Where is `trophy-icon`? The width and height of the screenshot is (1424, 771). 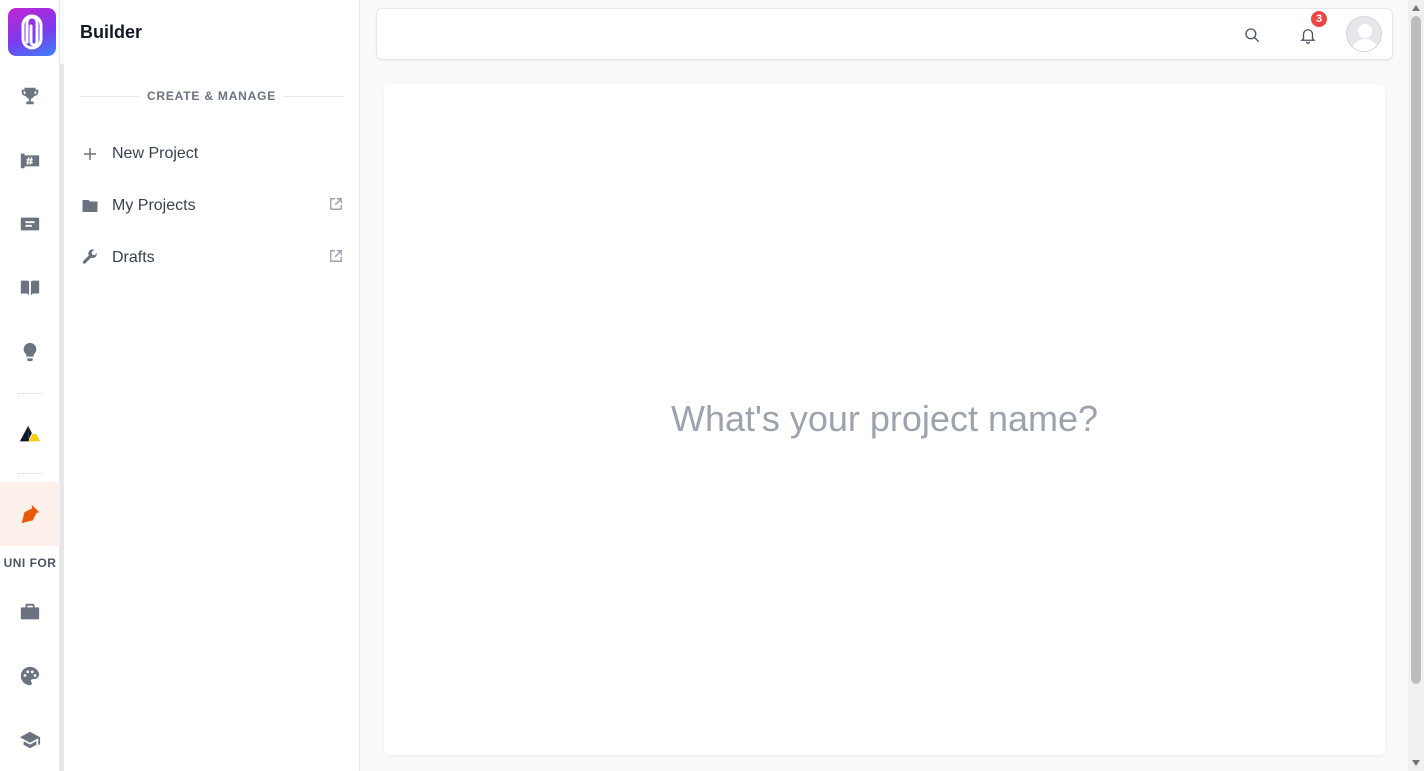
trophy-icon is located at coordinates (30, 96).